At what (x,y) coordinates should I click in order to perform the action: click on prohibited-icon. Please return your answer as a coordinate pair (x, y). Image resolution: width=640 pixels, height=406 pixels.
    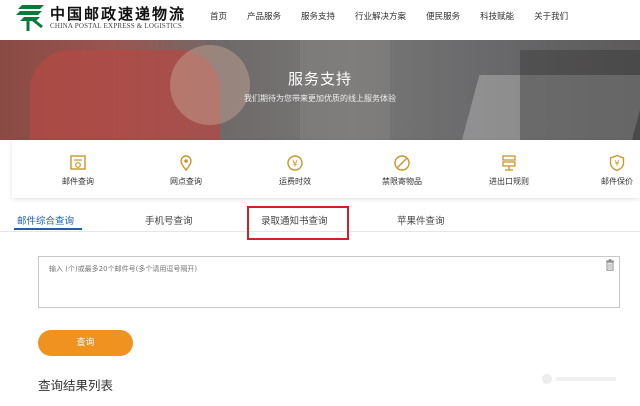
    Looking at the image, I should click on (402, 163).